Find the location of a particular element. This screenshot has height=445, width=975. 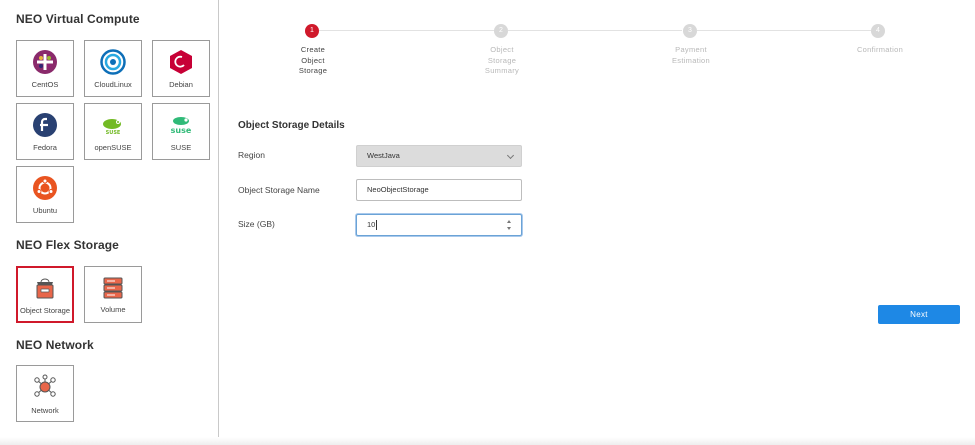

tile-cloudlinux: CloudLinux is located at coordinates (113, 68).